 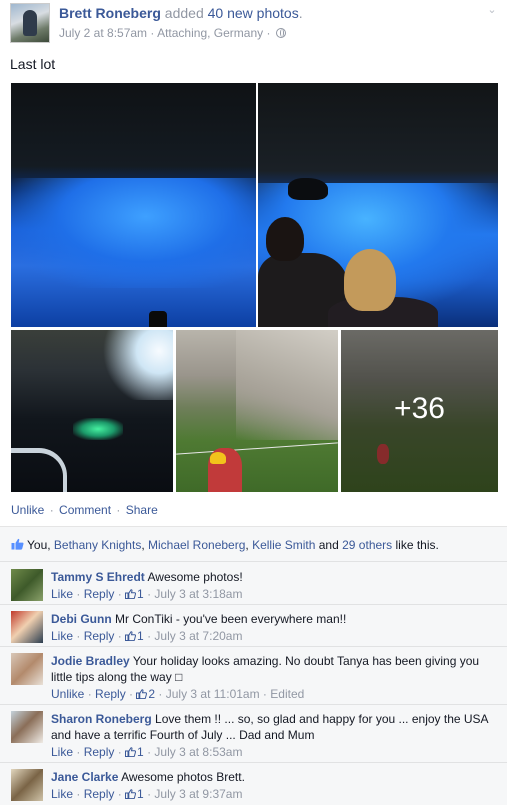 I want to click on unlike-button: Unlike, so click(x=27, y=510).